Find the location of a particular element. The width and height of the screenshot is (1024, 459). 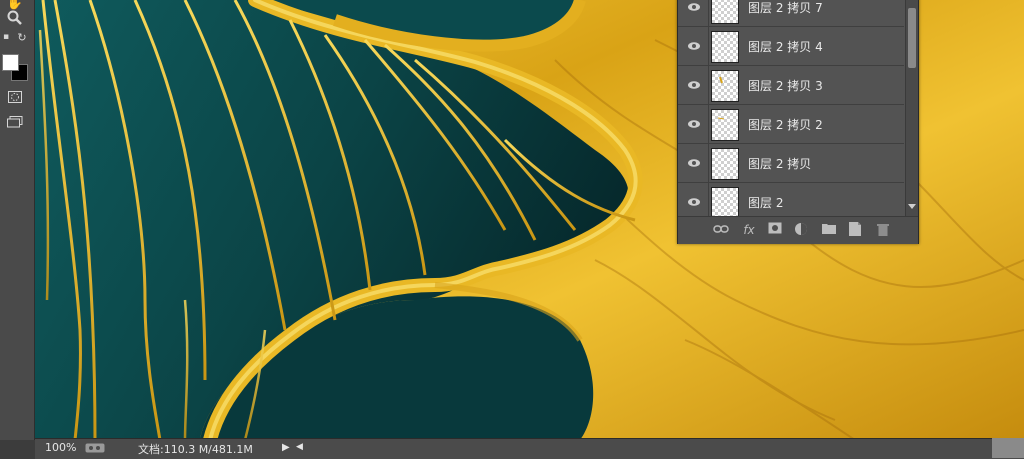

scroll-left-icon: ◀ is located at coordinates (299, 447).